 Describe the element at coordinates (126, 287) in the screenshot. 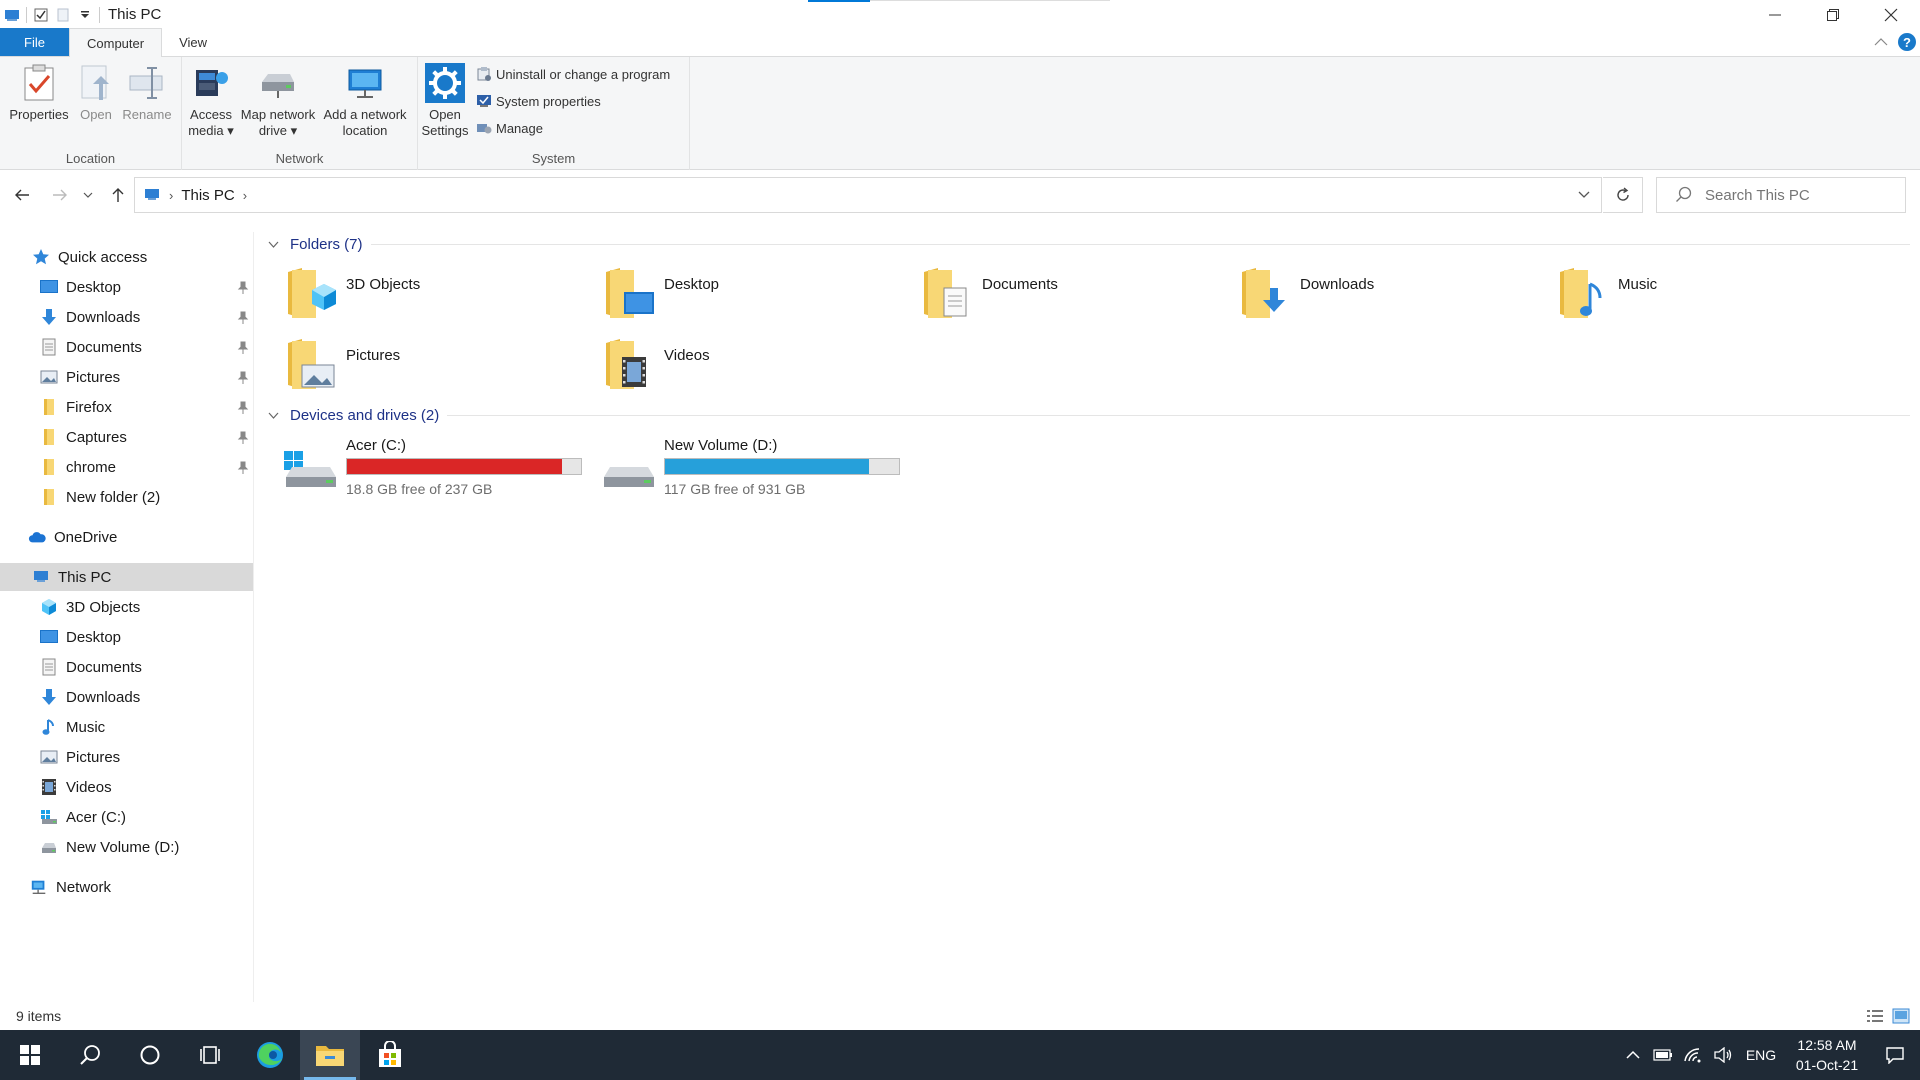

I see `sidebar-item-desktop: Desktop` at that location.